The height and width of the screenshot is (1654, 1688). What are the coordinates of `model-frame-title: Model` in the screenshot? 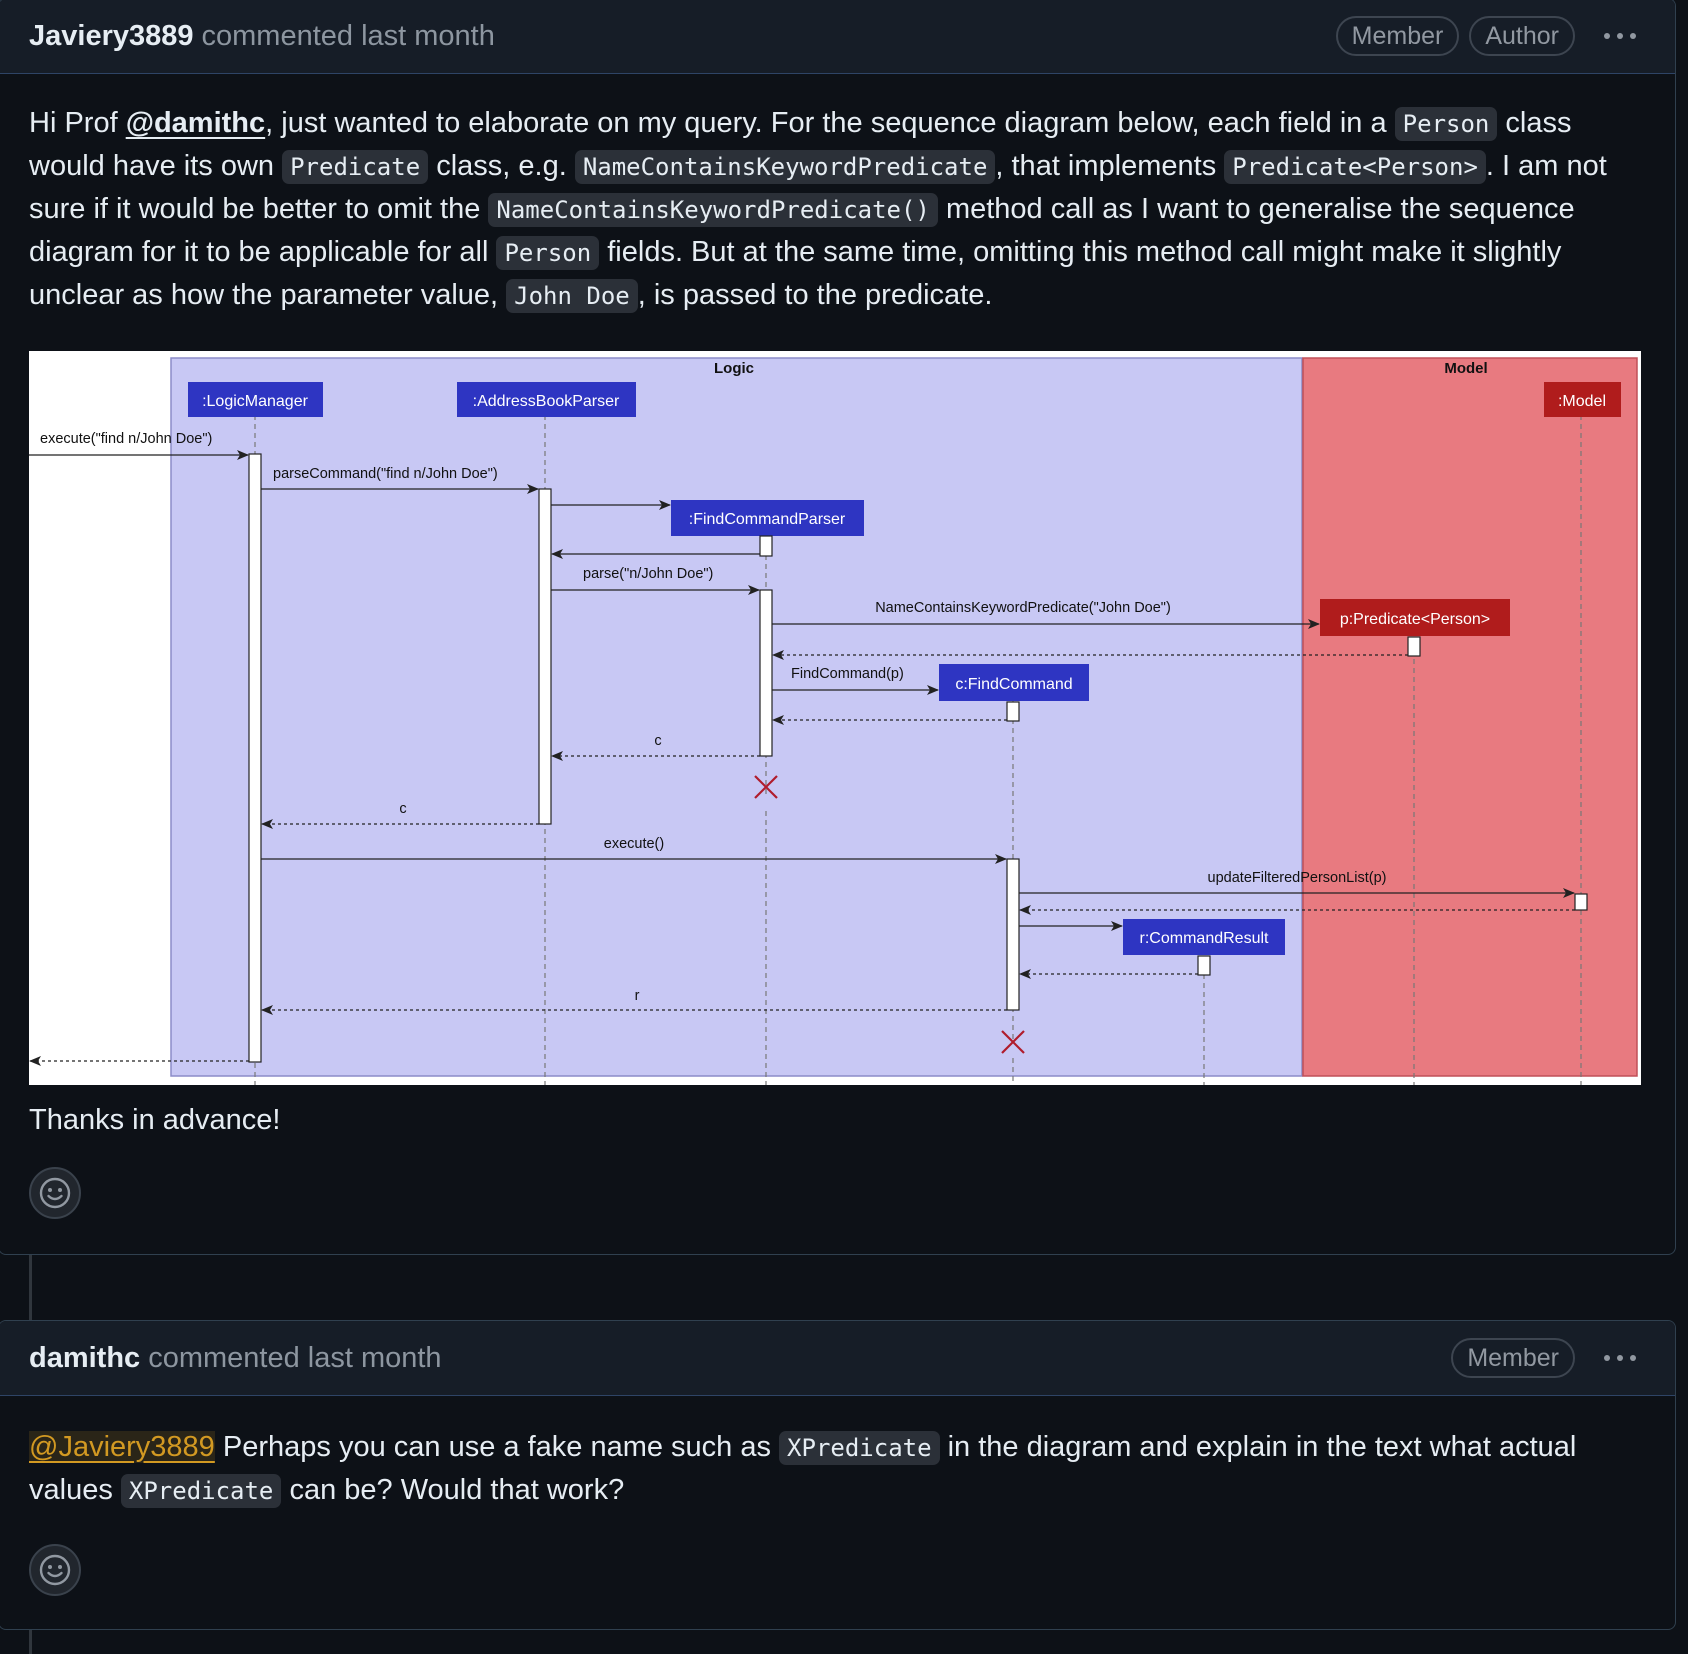 It's located at (1465, 368).